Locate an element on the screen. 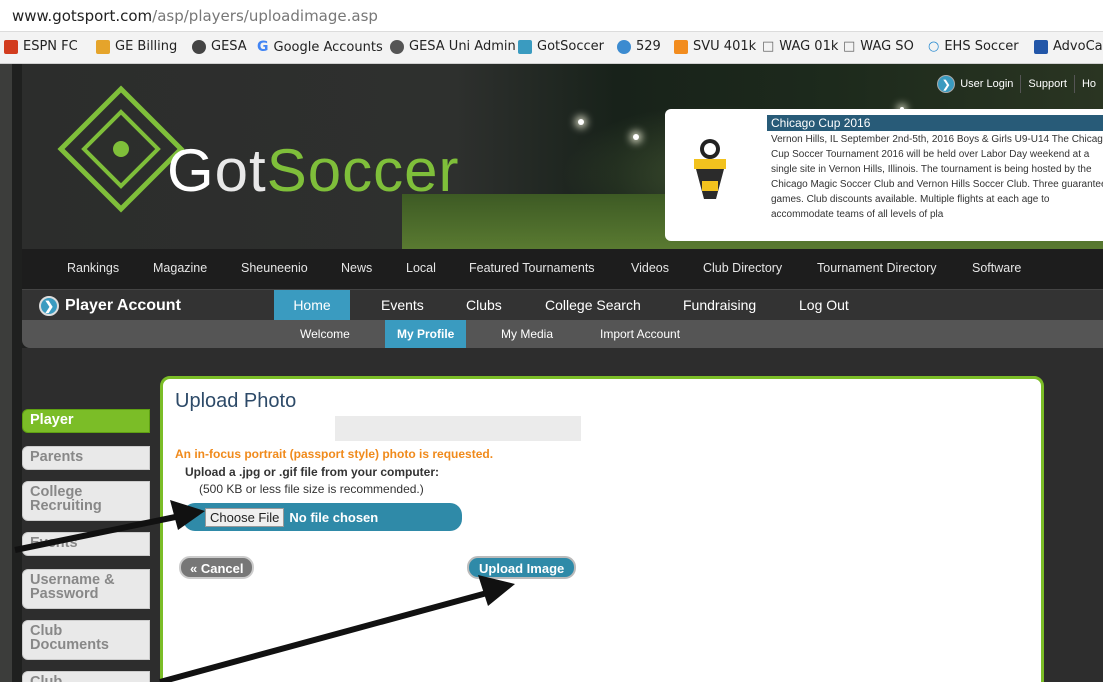 The image size is (1103, 682). tab-clubs: Clubs is located at coordinates (484, 305).